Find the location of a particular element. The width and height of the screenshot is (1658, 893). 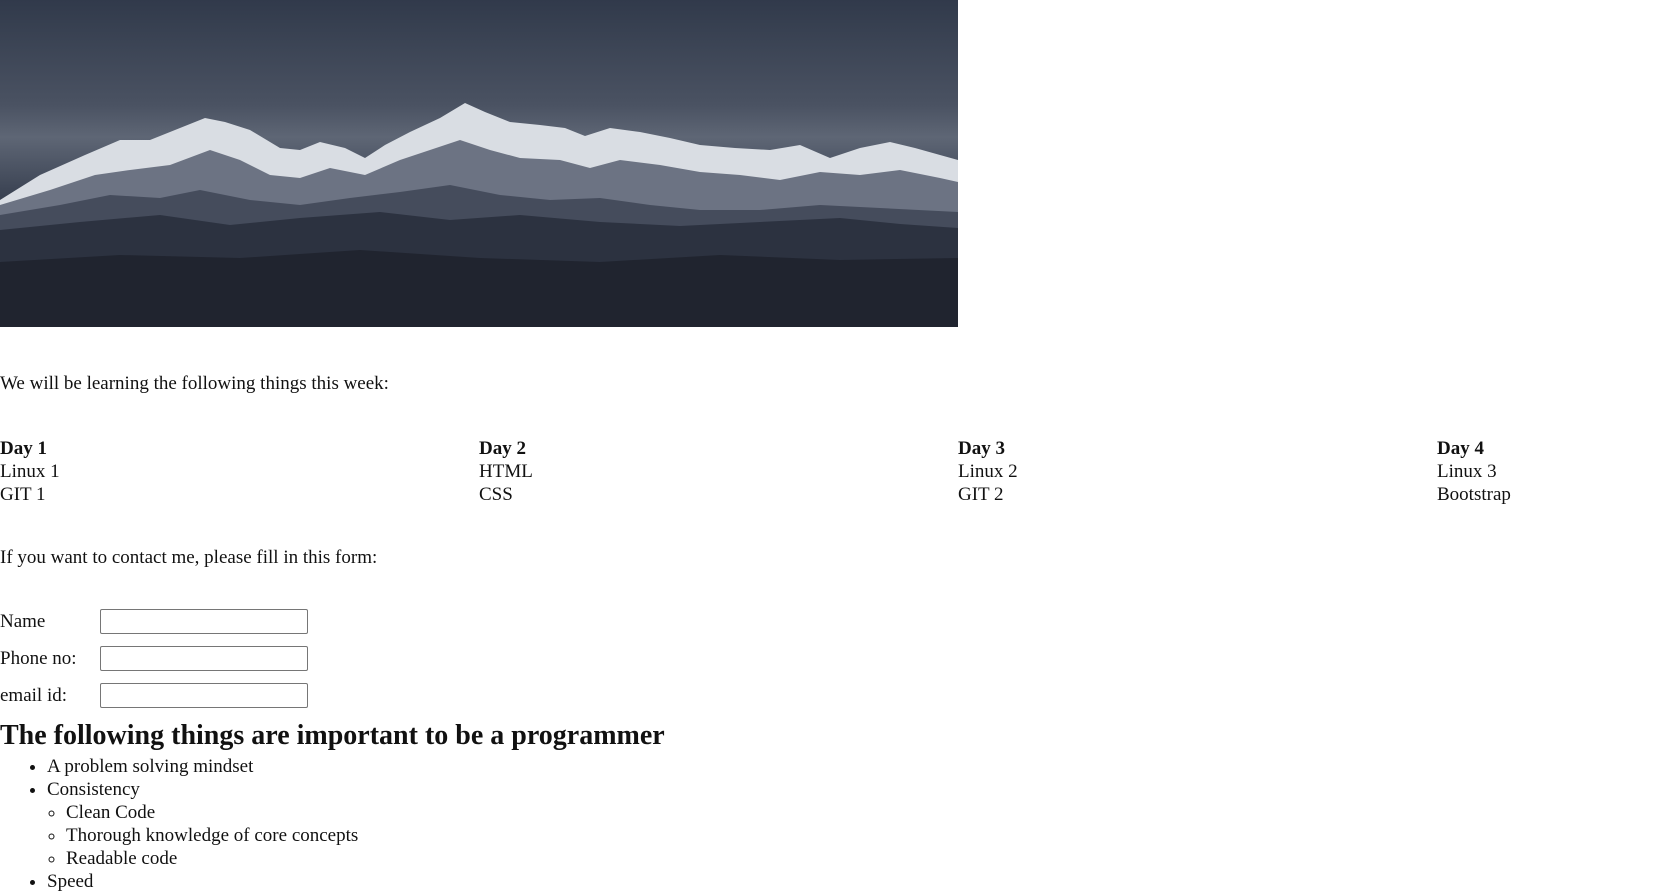

schedule-day-4: Day 4 Linux 3 Bootstrap is located at coordinates (1474, 471).